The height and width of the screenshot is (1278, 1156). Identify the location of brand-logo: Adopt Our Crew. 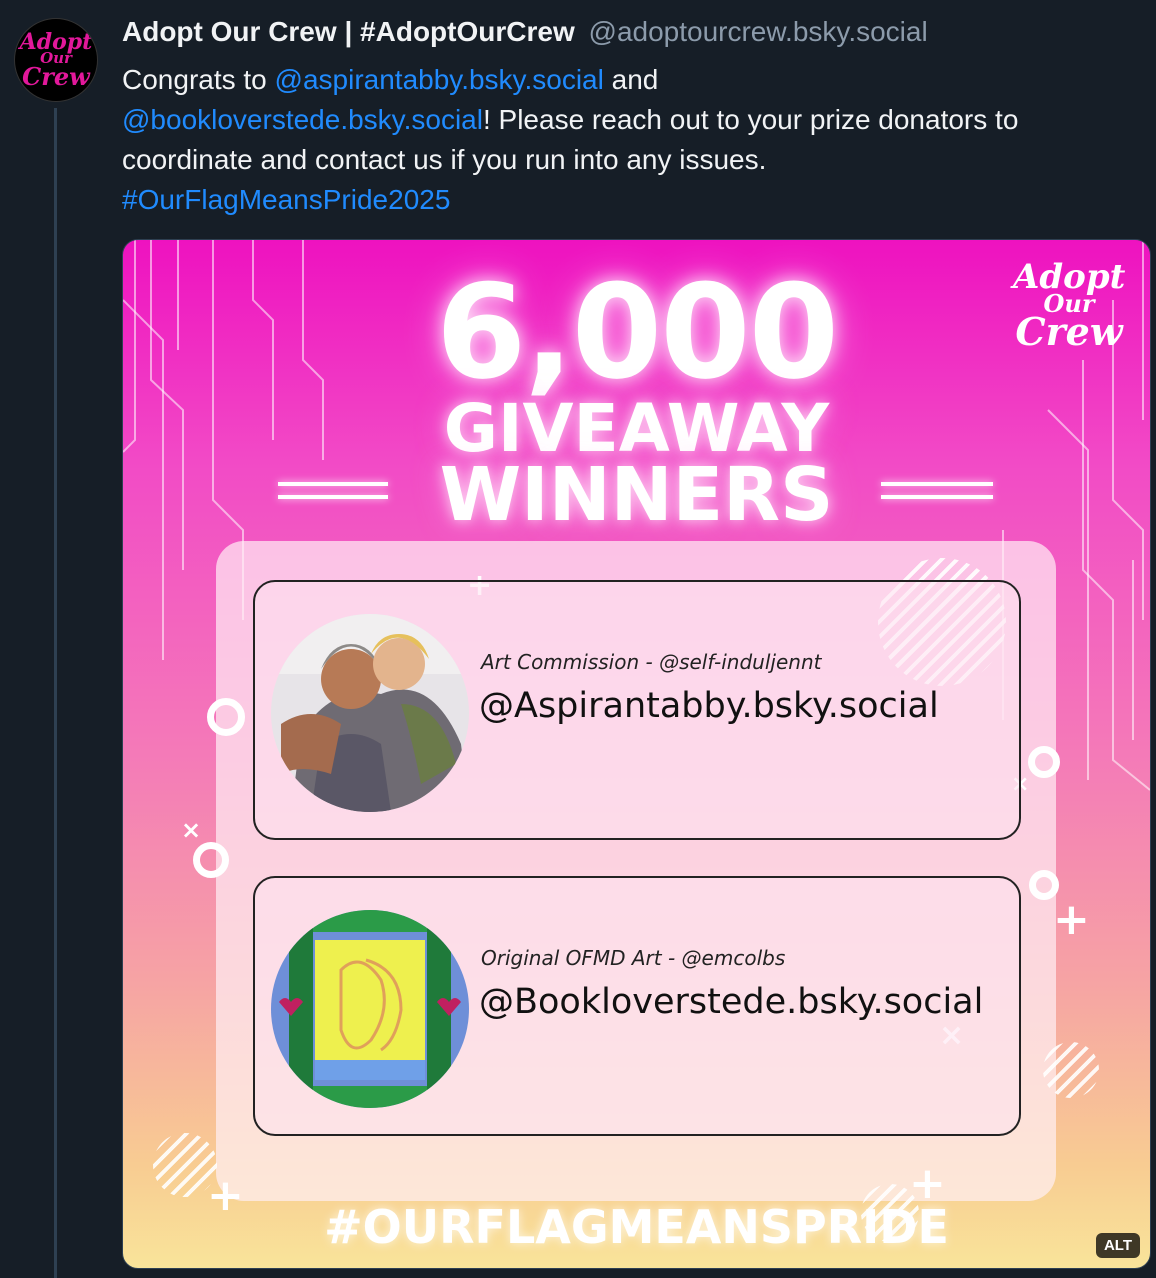
(1069, 307).